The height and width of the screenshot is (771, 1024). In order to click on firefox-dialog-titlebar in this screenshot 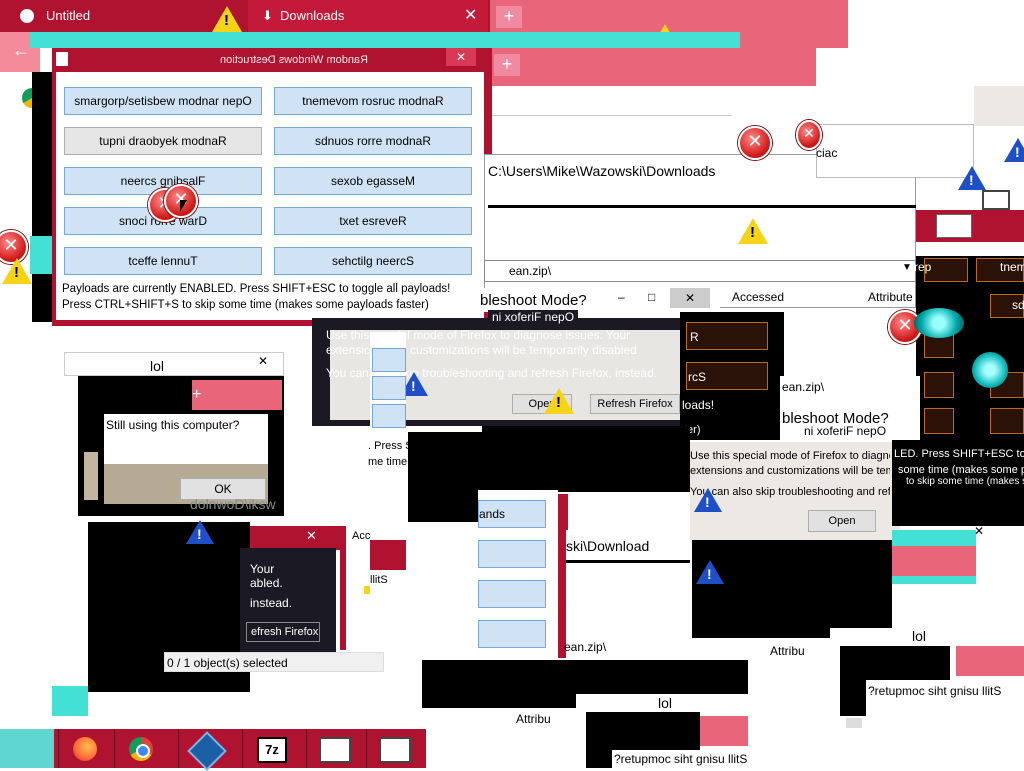, I will do `click(295, 538)`.